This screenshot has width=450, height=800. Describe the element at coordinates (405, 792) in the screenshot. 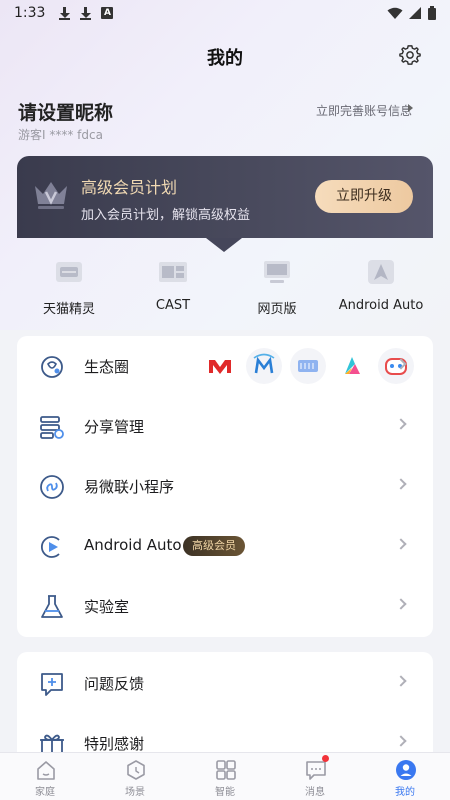

I see `tab-label: 我的` at that location.